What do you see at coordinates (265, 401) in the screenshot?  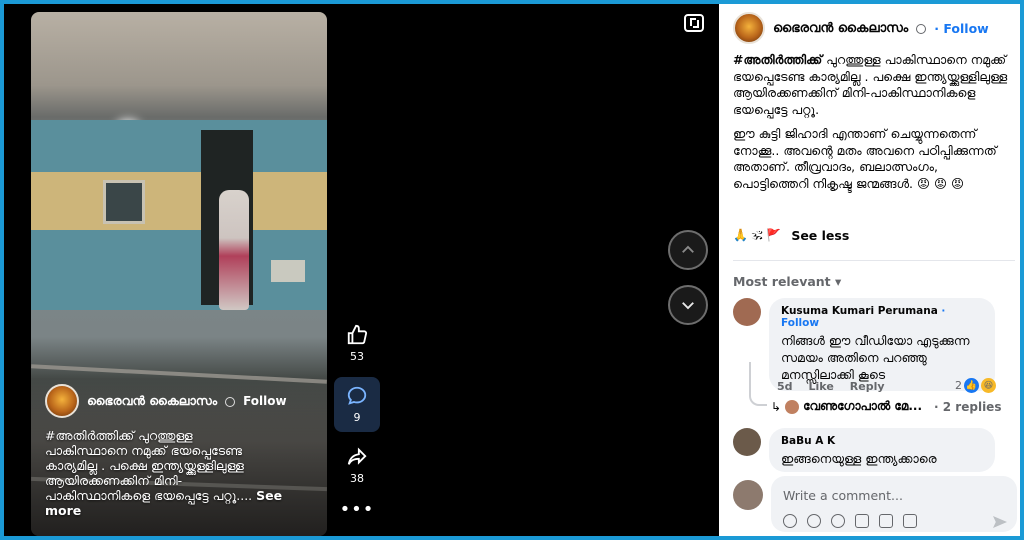 I see `video-follow-button: Follow` at bounding box center [265, 401].